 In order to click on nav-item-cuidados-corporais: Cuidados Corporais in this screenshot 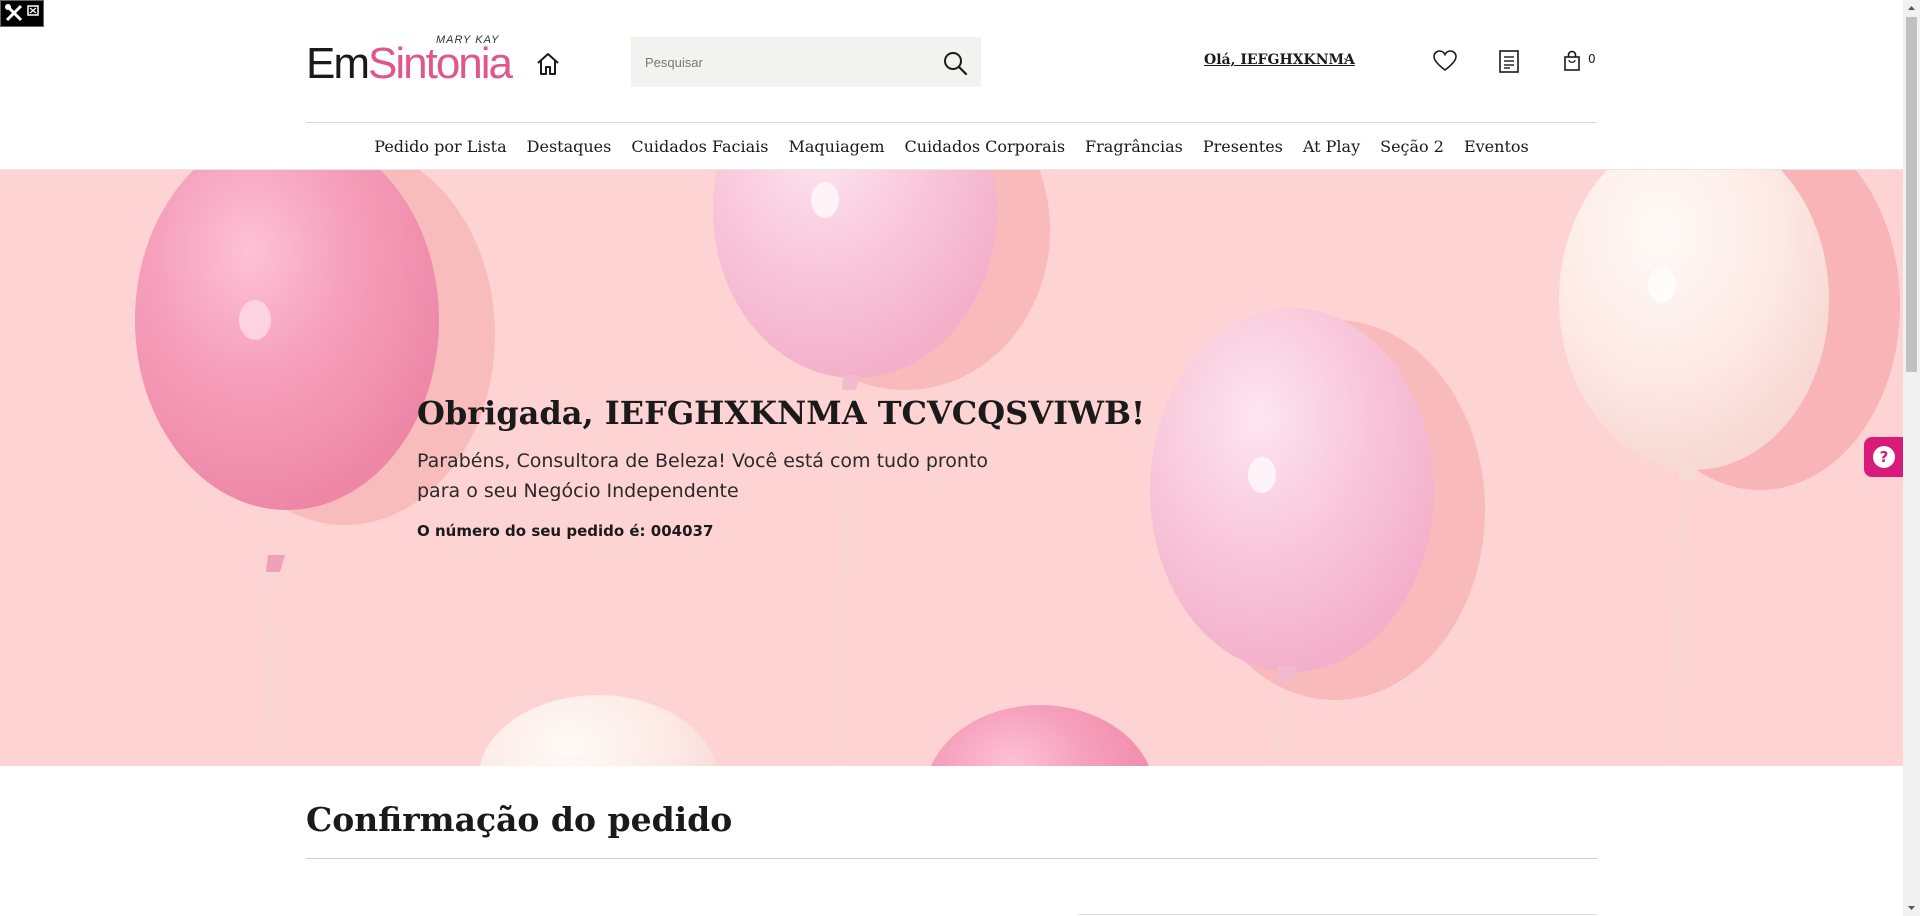, I will do `click(985, 146)`.